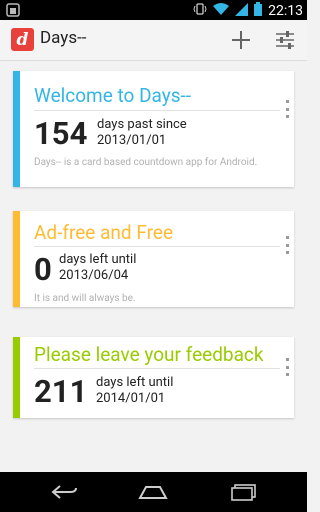  What do you see at coordinates (132, 140) in the screenshot?
I see `card-date: 2013/01/01` at bounding box center [132, 140].